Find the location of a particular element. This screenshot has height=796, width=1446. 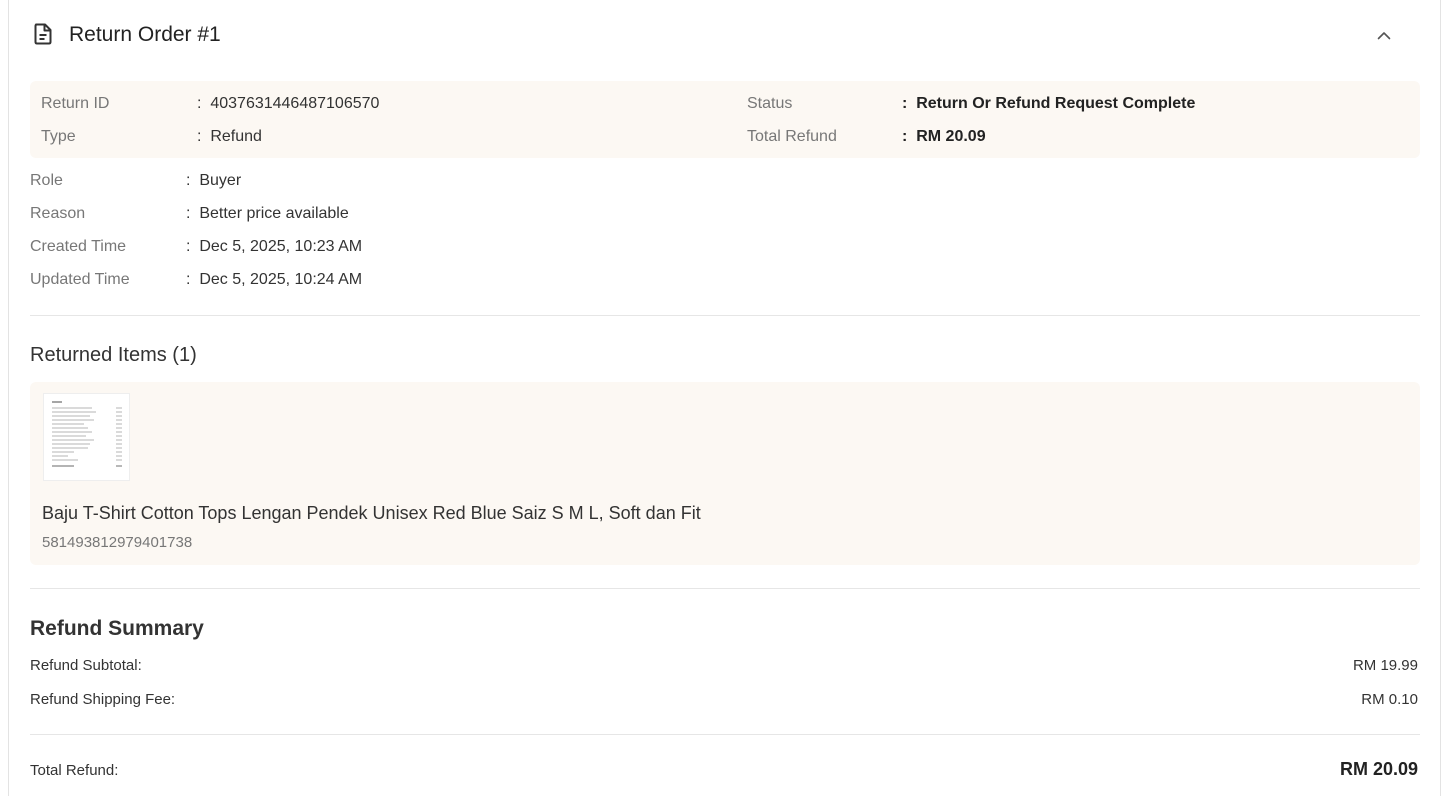

status-value: : Return Or Refund Request Complete is located at coordinates (1049, 103).